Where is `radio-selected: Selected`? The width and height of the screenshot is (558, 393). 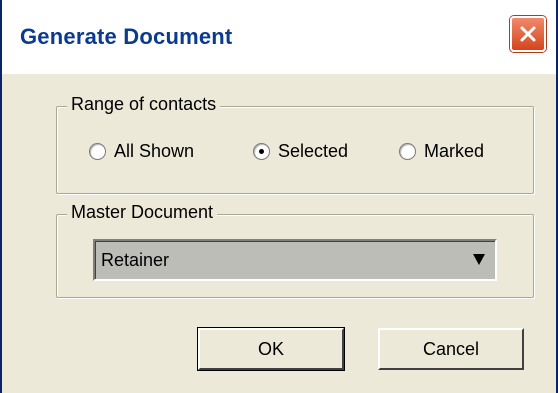 radio-selected: Selected is located at coordinates (300, 151).